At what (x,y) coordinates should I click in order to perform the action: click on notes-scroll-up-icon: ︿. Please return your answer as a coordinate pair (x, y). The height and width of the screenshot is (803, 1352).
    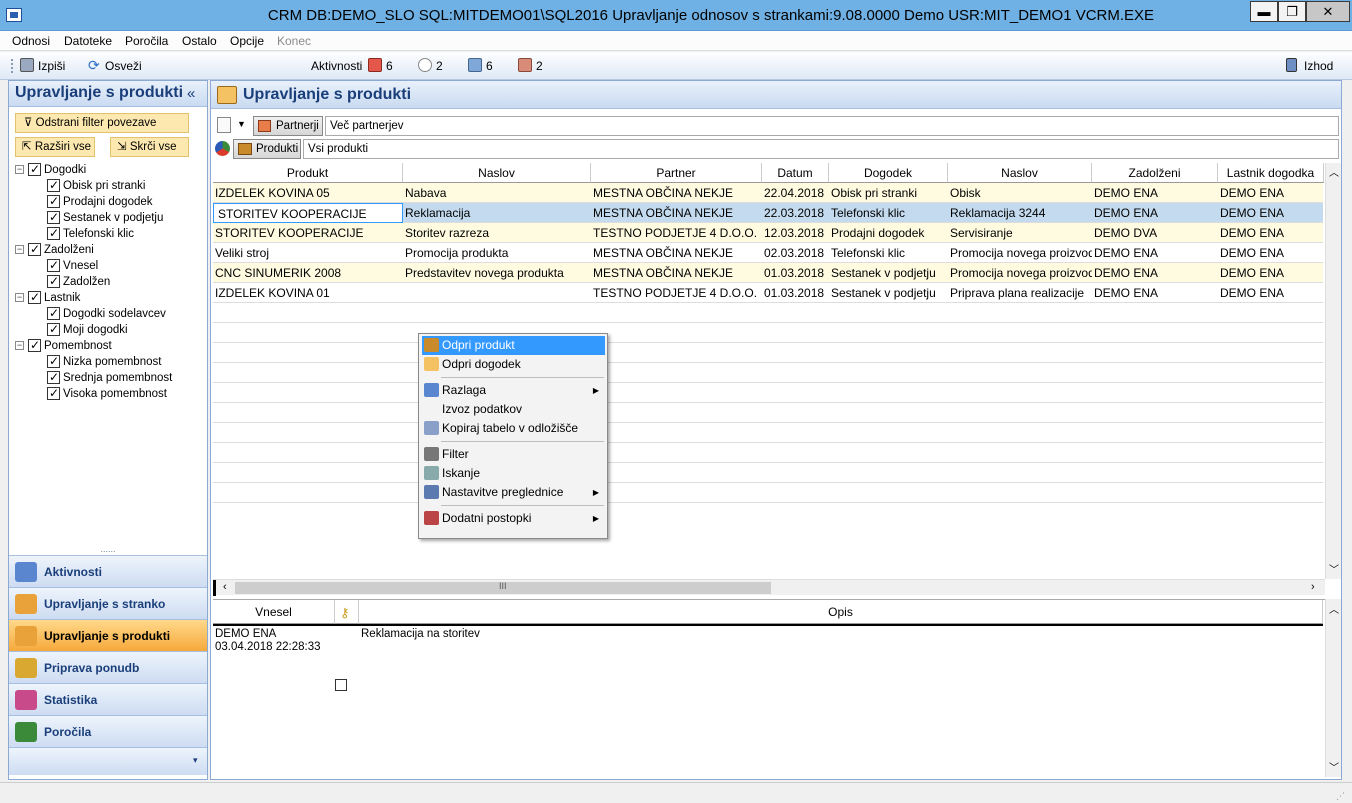
    Looking at the image, I should click on (1334, 608).